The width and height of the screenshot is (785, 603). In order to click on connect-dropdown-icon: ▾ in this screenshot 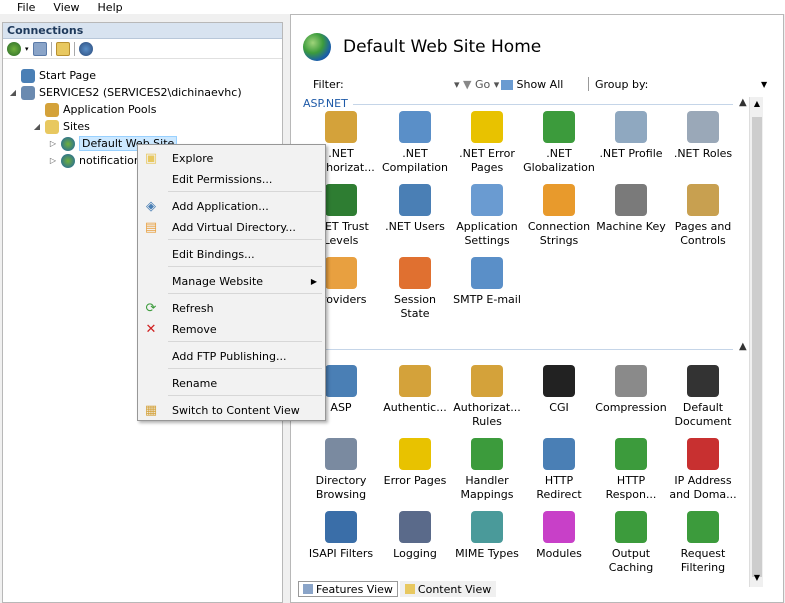, I will do `click(27, 49)`.